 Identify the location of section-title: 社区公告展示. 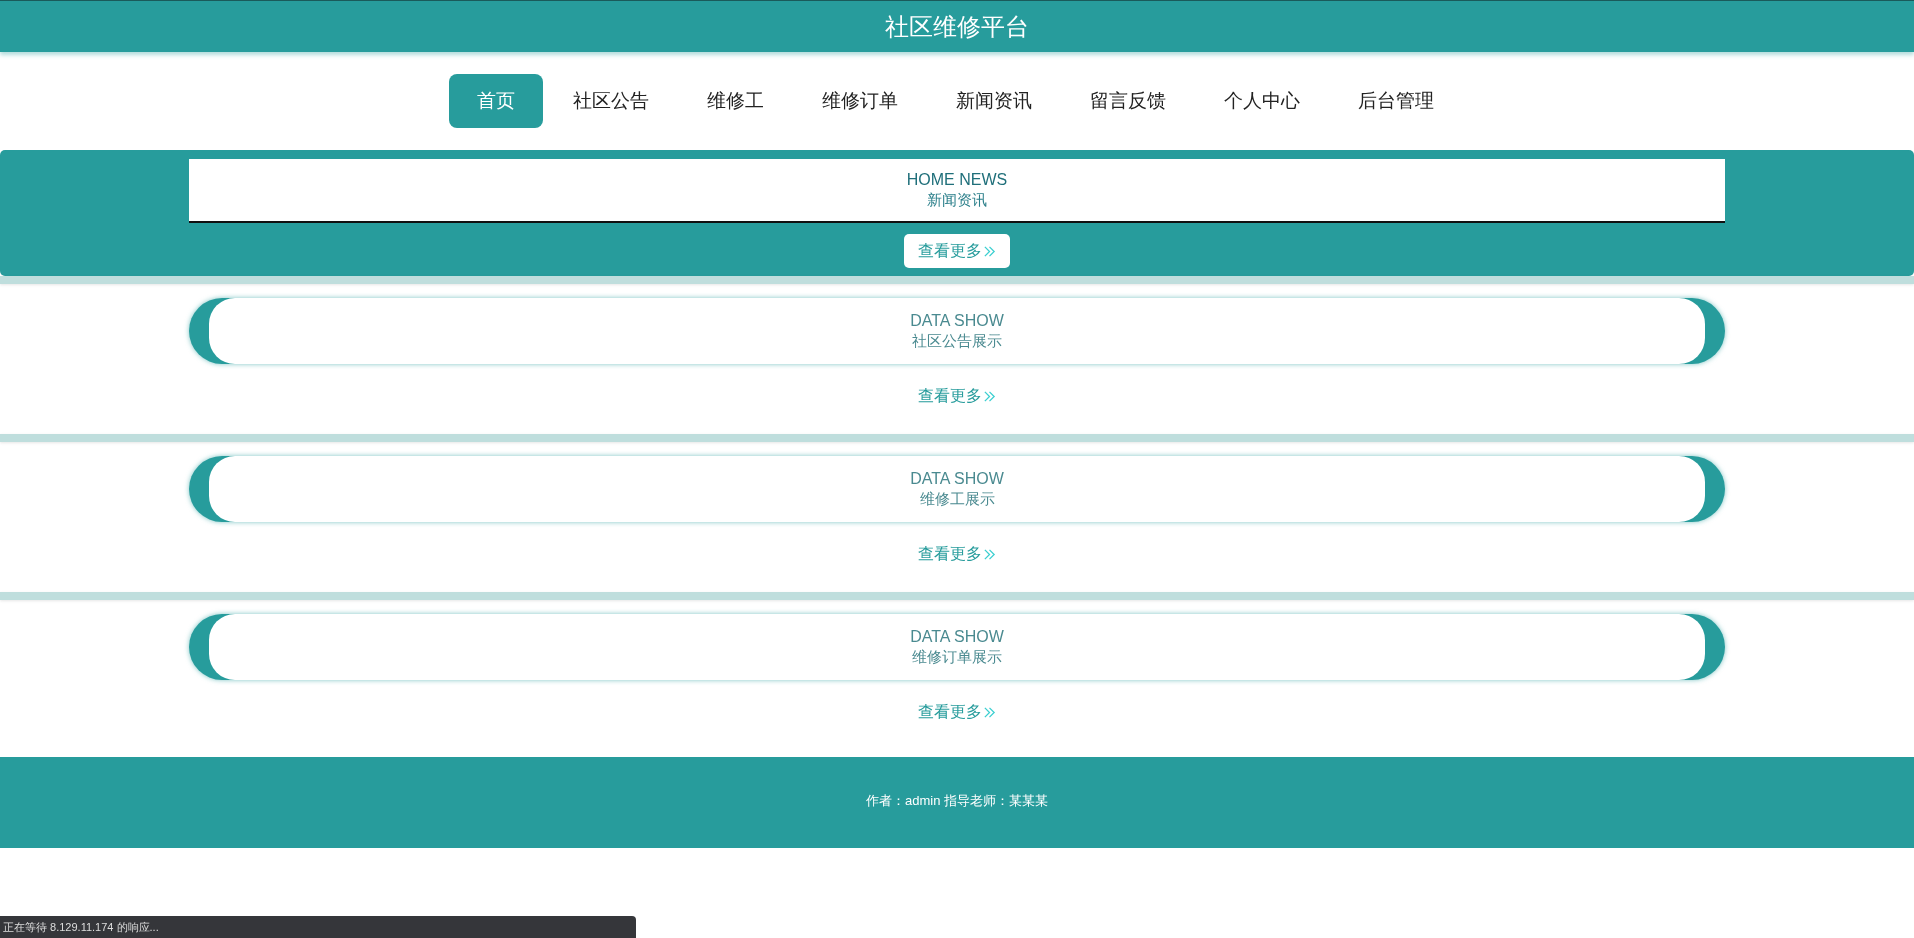
(957, 341).